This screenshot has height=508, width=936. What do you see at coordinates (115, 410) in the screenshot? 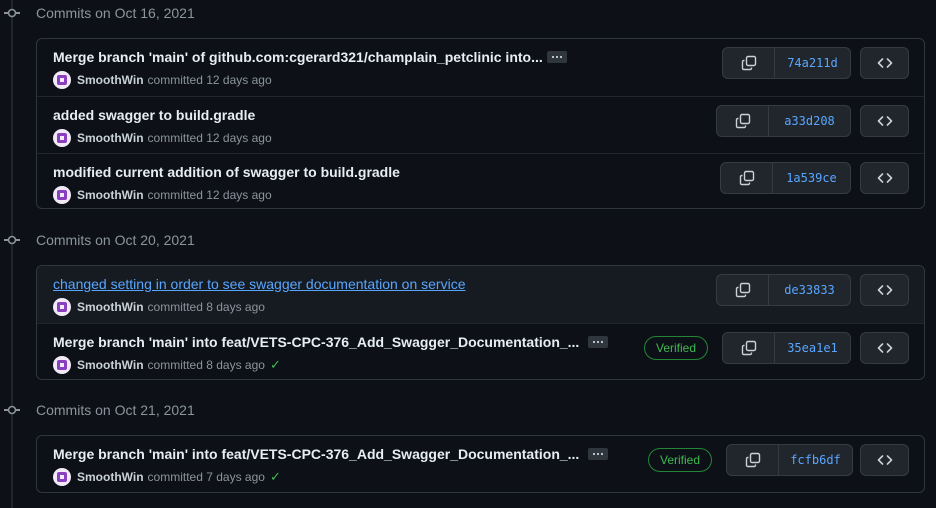
I see `group-date-label: Commits on Oct 21, 2021` at bounding box center [115, 410].